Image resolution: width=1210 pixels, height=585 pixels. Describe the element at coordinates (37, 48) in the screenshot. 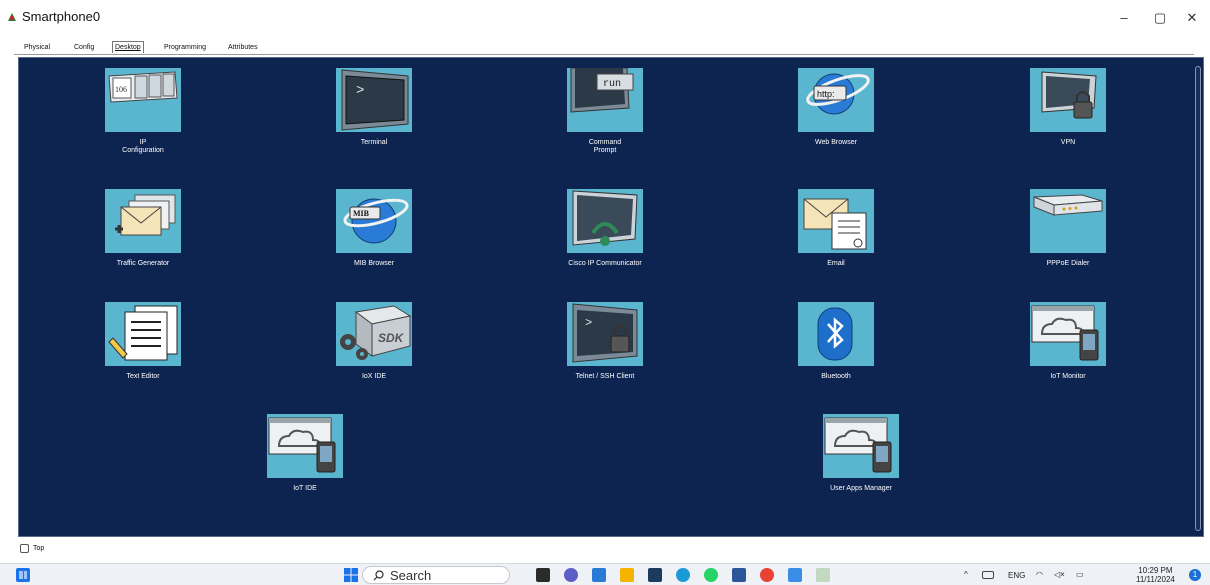

I see `tab-physical: Physical` at that location.